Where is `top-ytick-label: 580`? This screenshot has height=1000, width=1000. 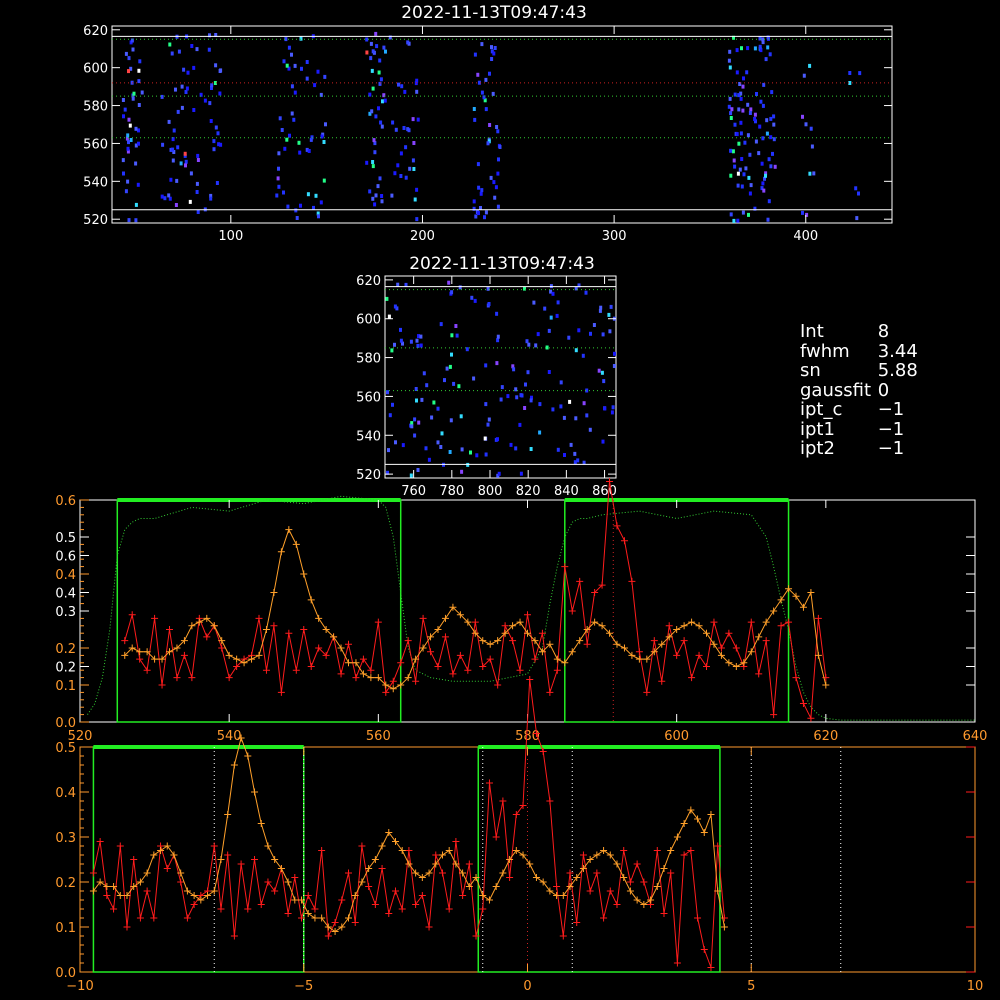
top-ytick-label: 580 is located at coordinates (95, 107).